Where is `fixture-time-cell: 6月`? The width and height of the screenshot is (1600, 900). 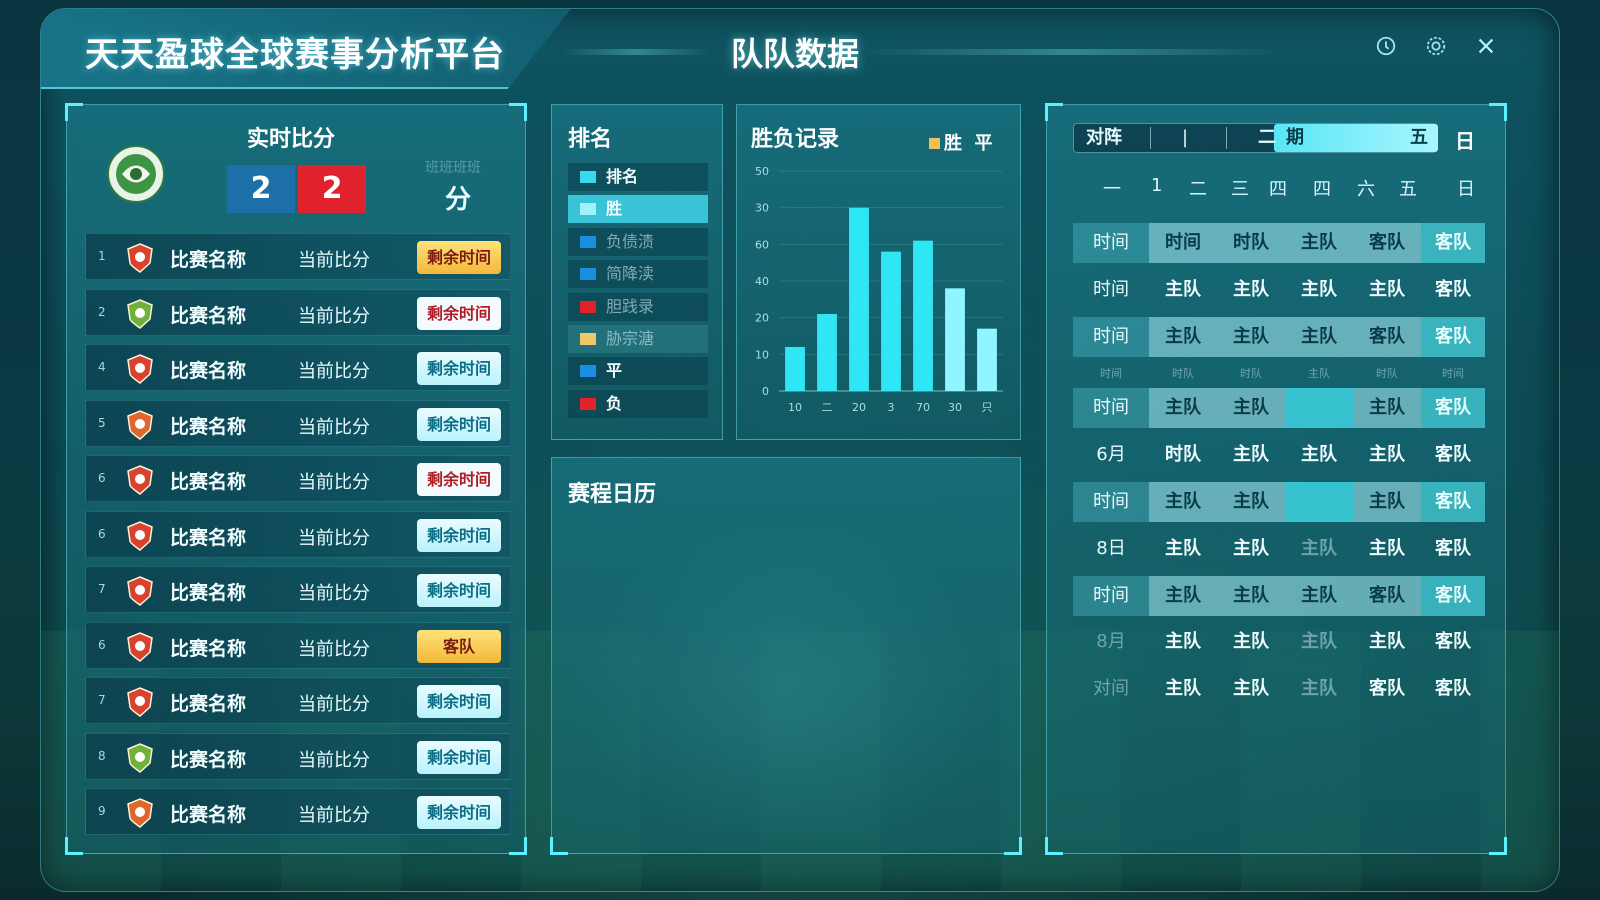 fixture-time-cell: 6月 is located at coordinates (1111, 455).